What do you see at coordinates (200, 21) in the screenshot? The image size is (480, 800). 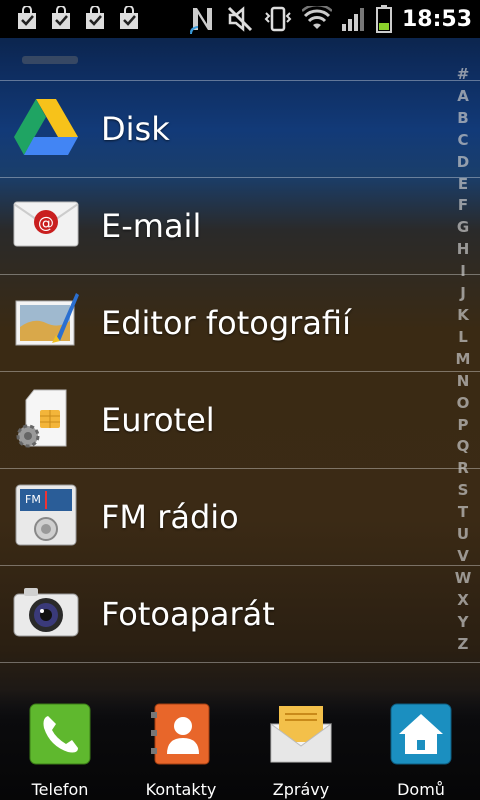 I see `nfc-icon` at bounding box center [200, 21].